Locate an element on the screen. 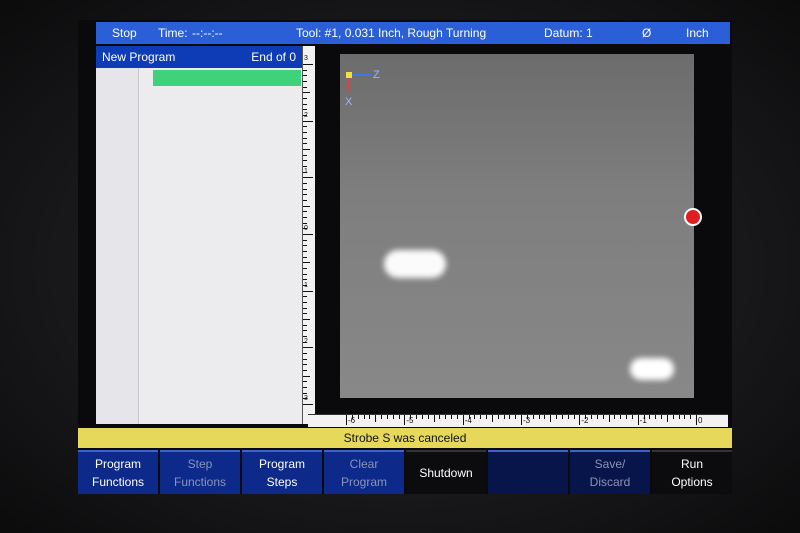  softkey-label-line2: Steps is located at coordinates (282, 482).